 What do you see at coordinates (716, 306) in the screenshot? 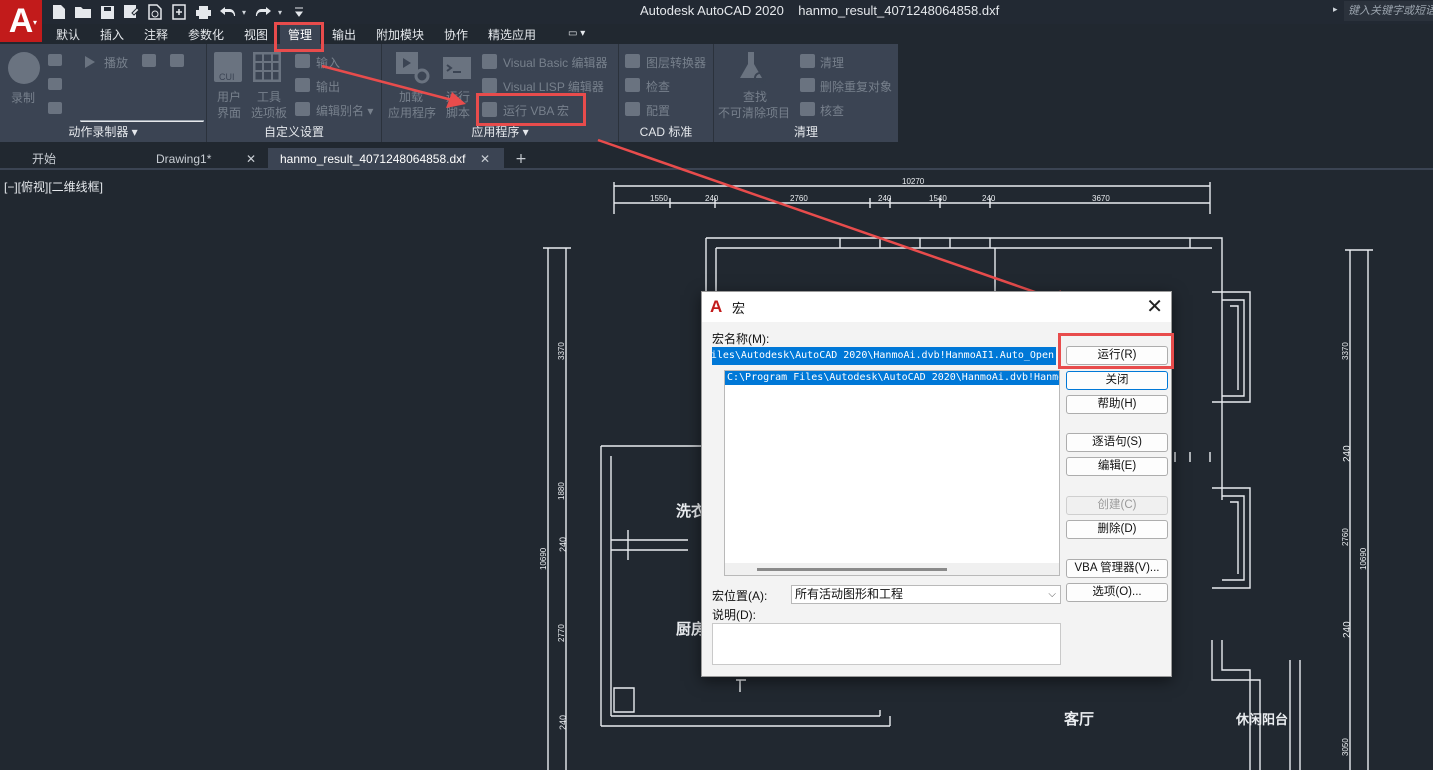
I see `autocad-logo-icon: A` at bounding box center [716, 306].